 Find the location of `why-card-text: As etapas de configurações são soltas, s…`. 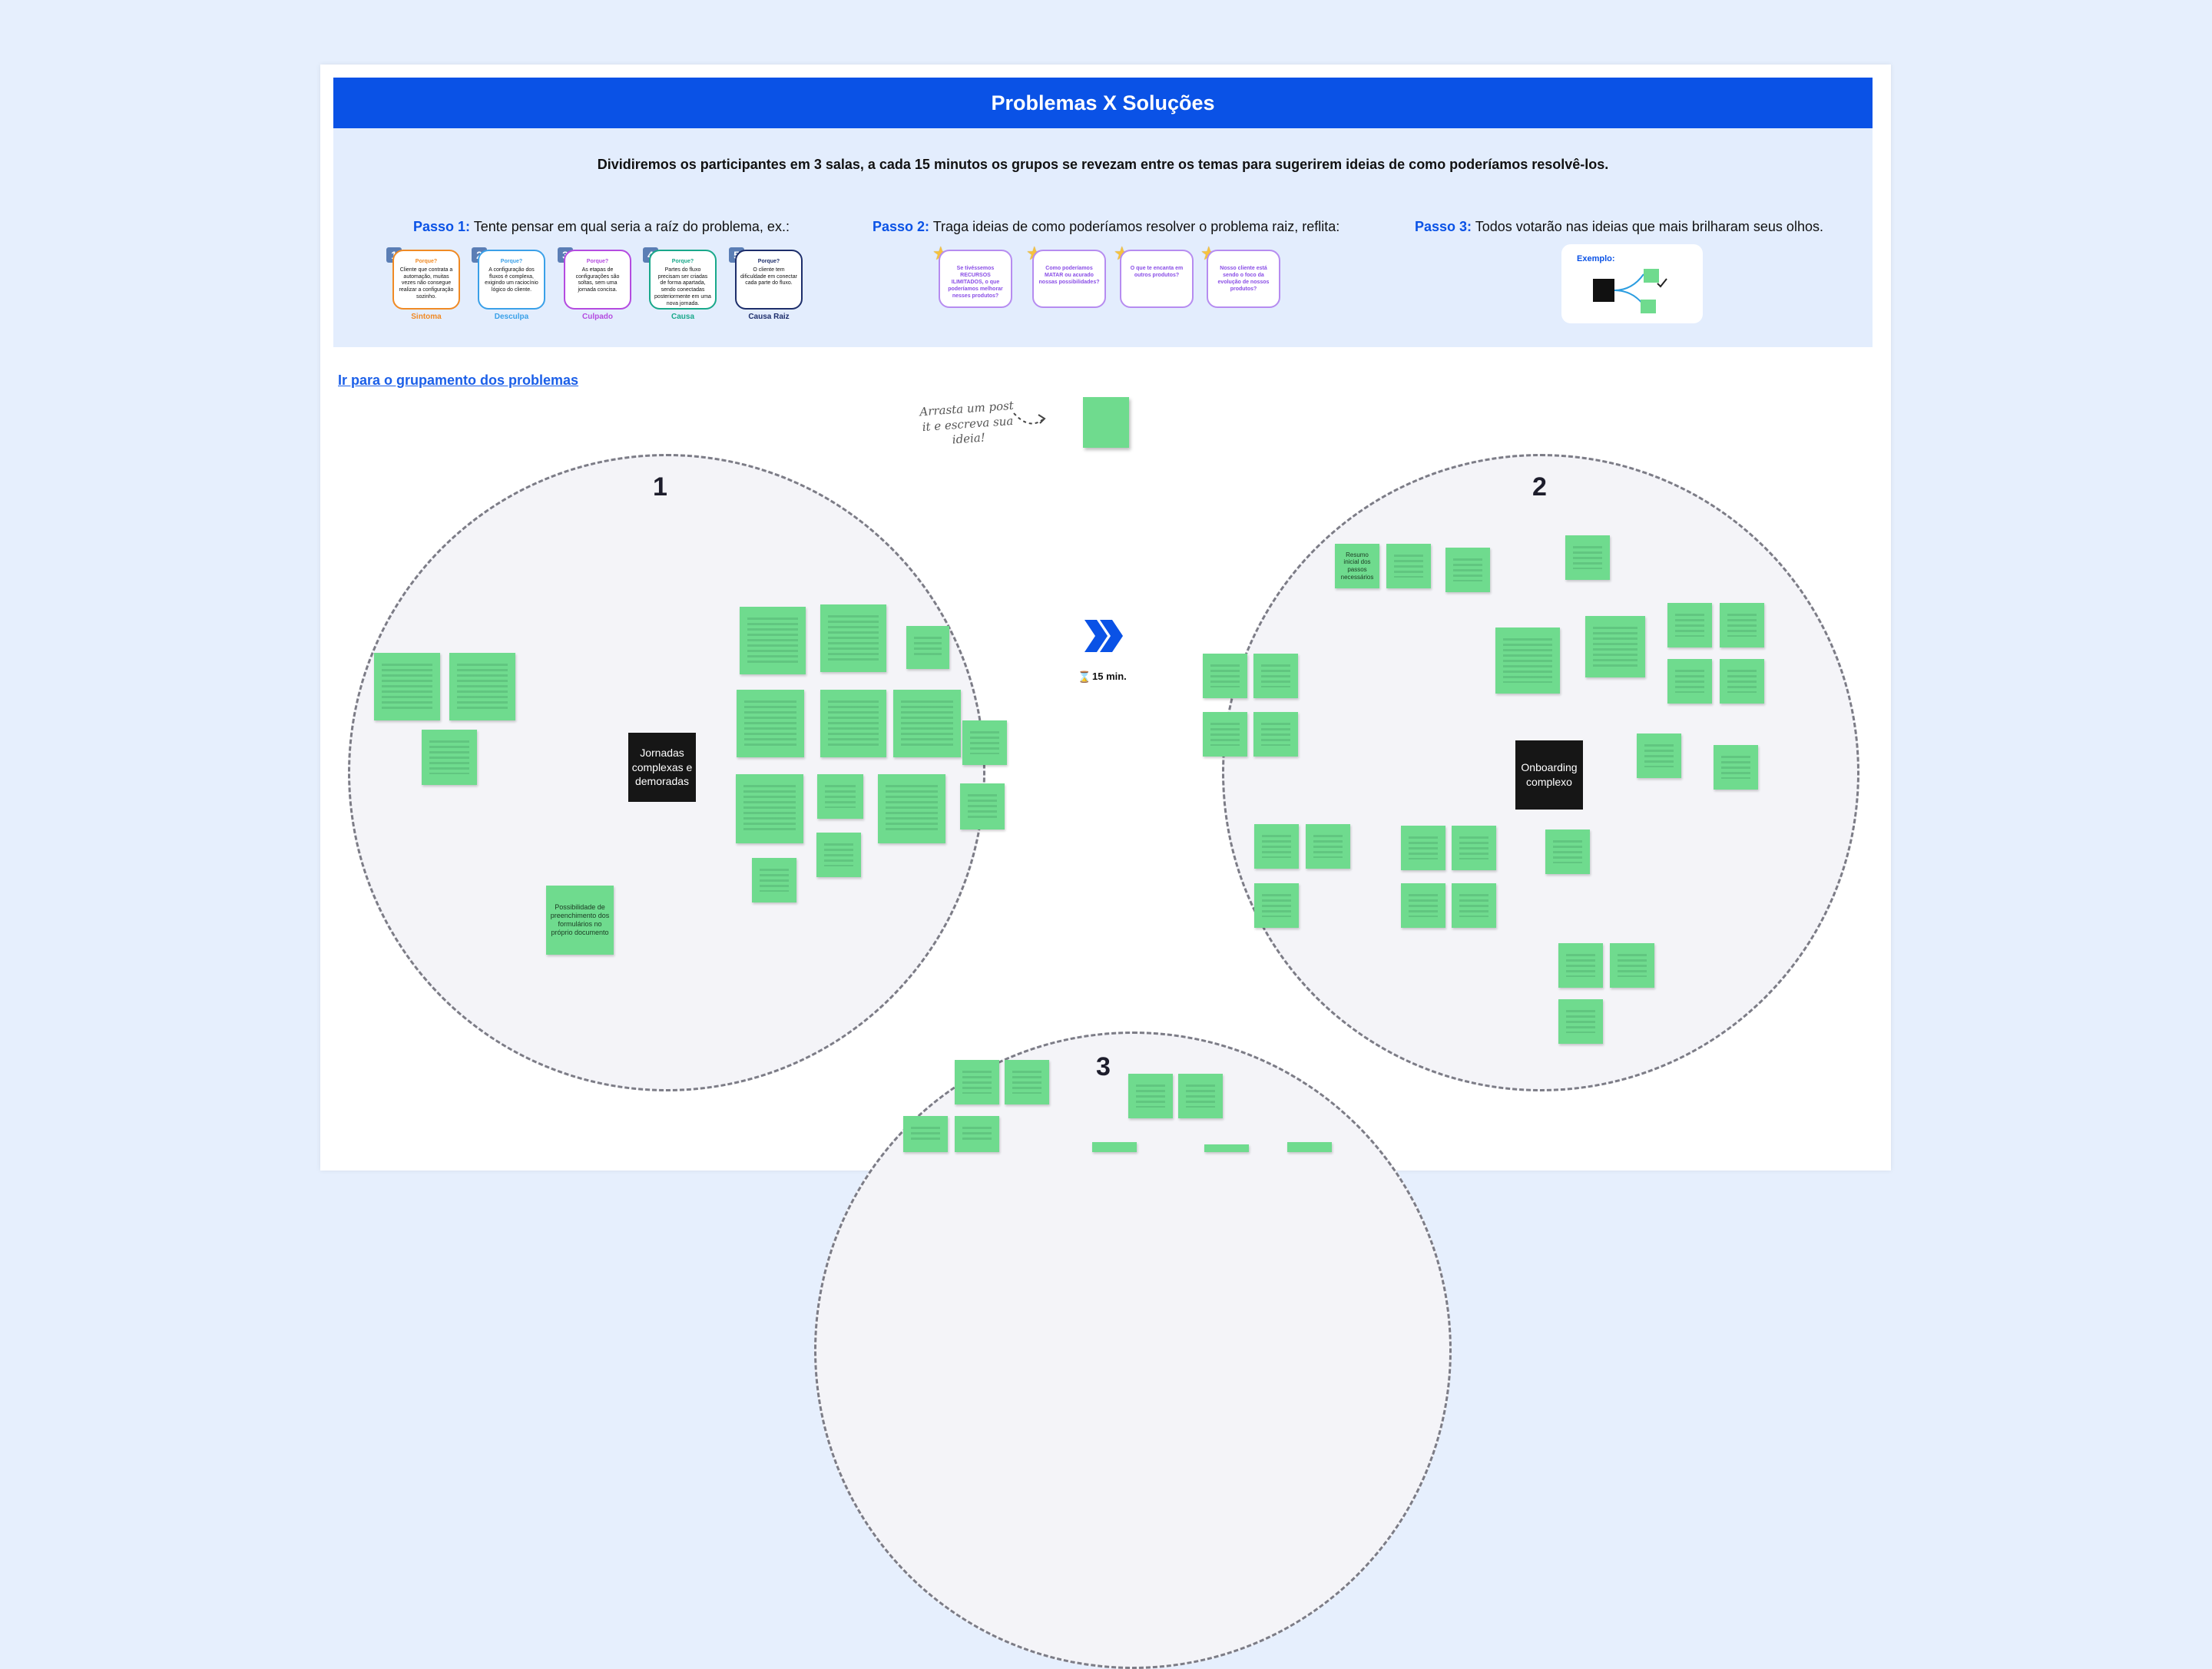

why-card-text: As etapas de configurações são soltas, s… is located at coordinates (597, 280).